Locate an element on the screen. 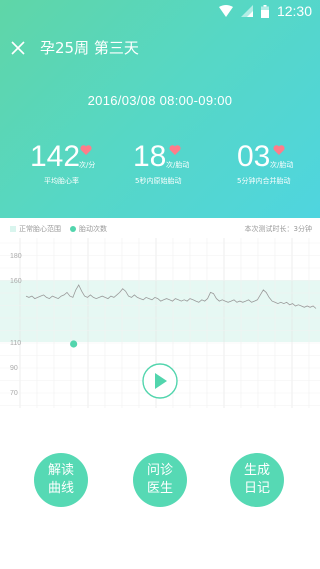  movement-marker is located at coordinates (74, 344).